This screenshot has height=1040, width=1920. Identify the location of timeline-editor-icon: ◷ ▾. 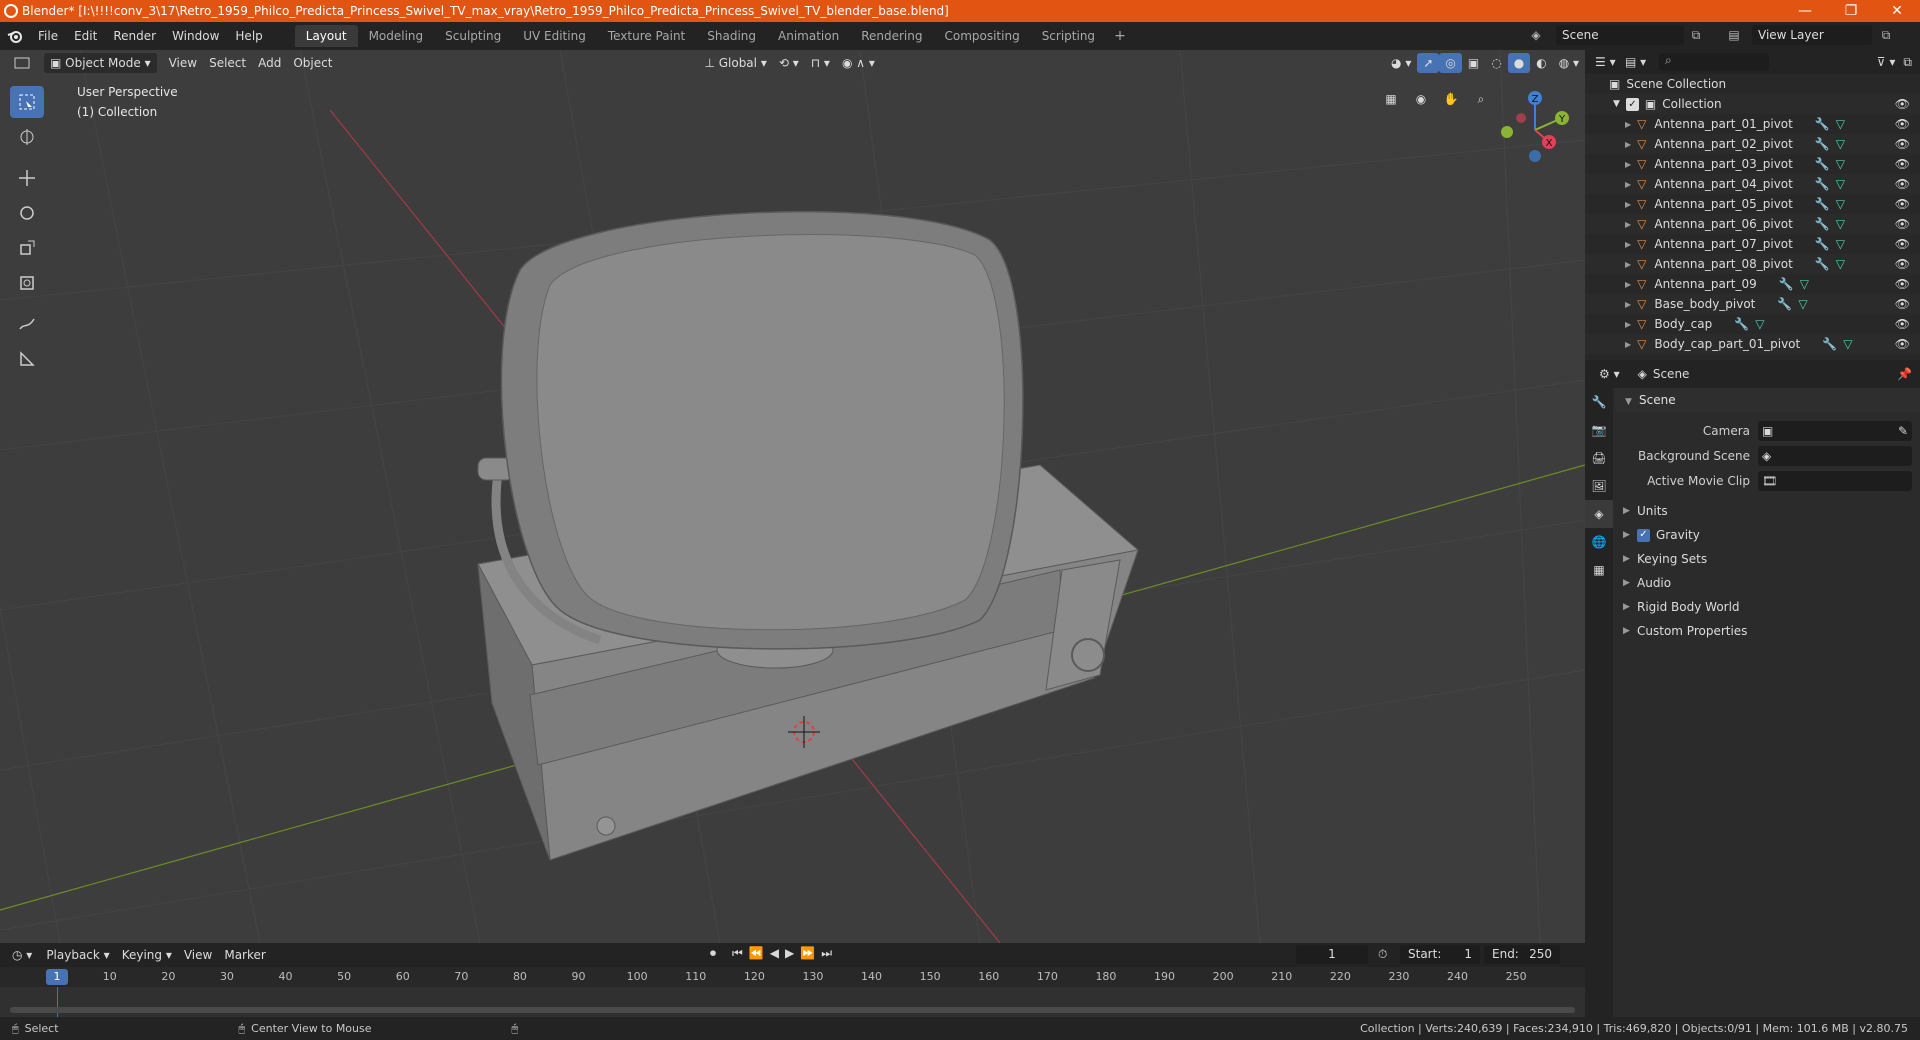
(20, 955).